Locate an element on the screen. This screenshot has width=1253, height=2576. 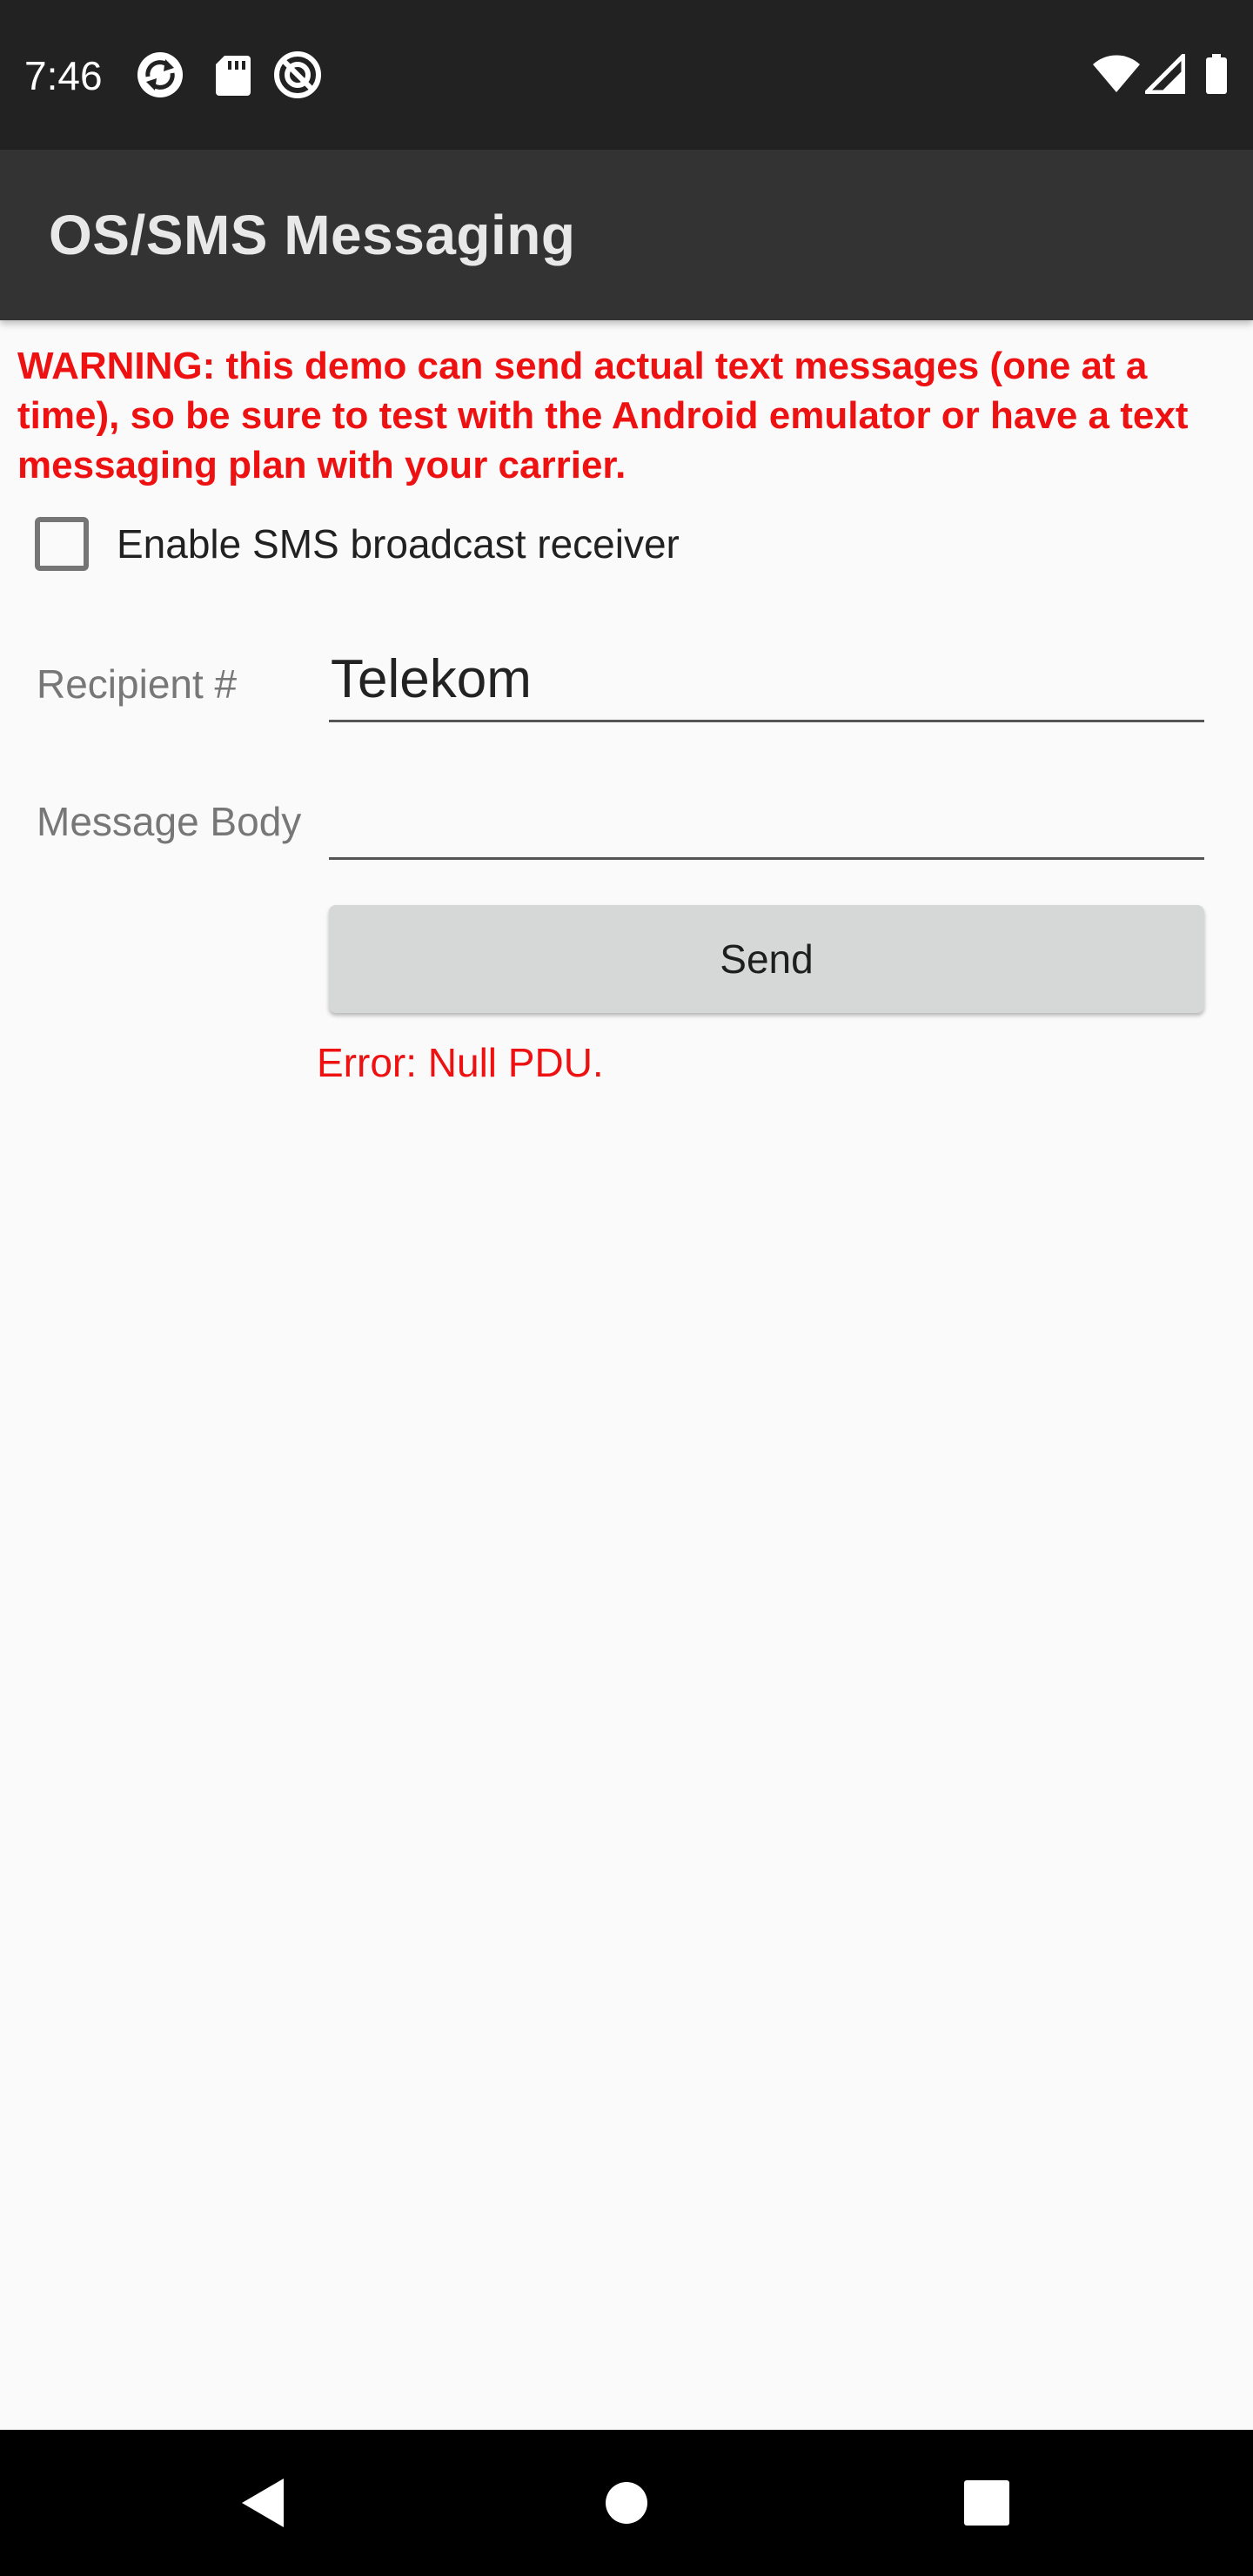
back-icon is located at coordinates (263, 2503).